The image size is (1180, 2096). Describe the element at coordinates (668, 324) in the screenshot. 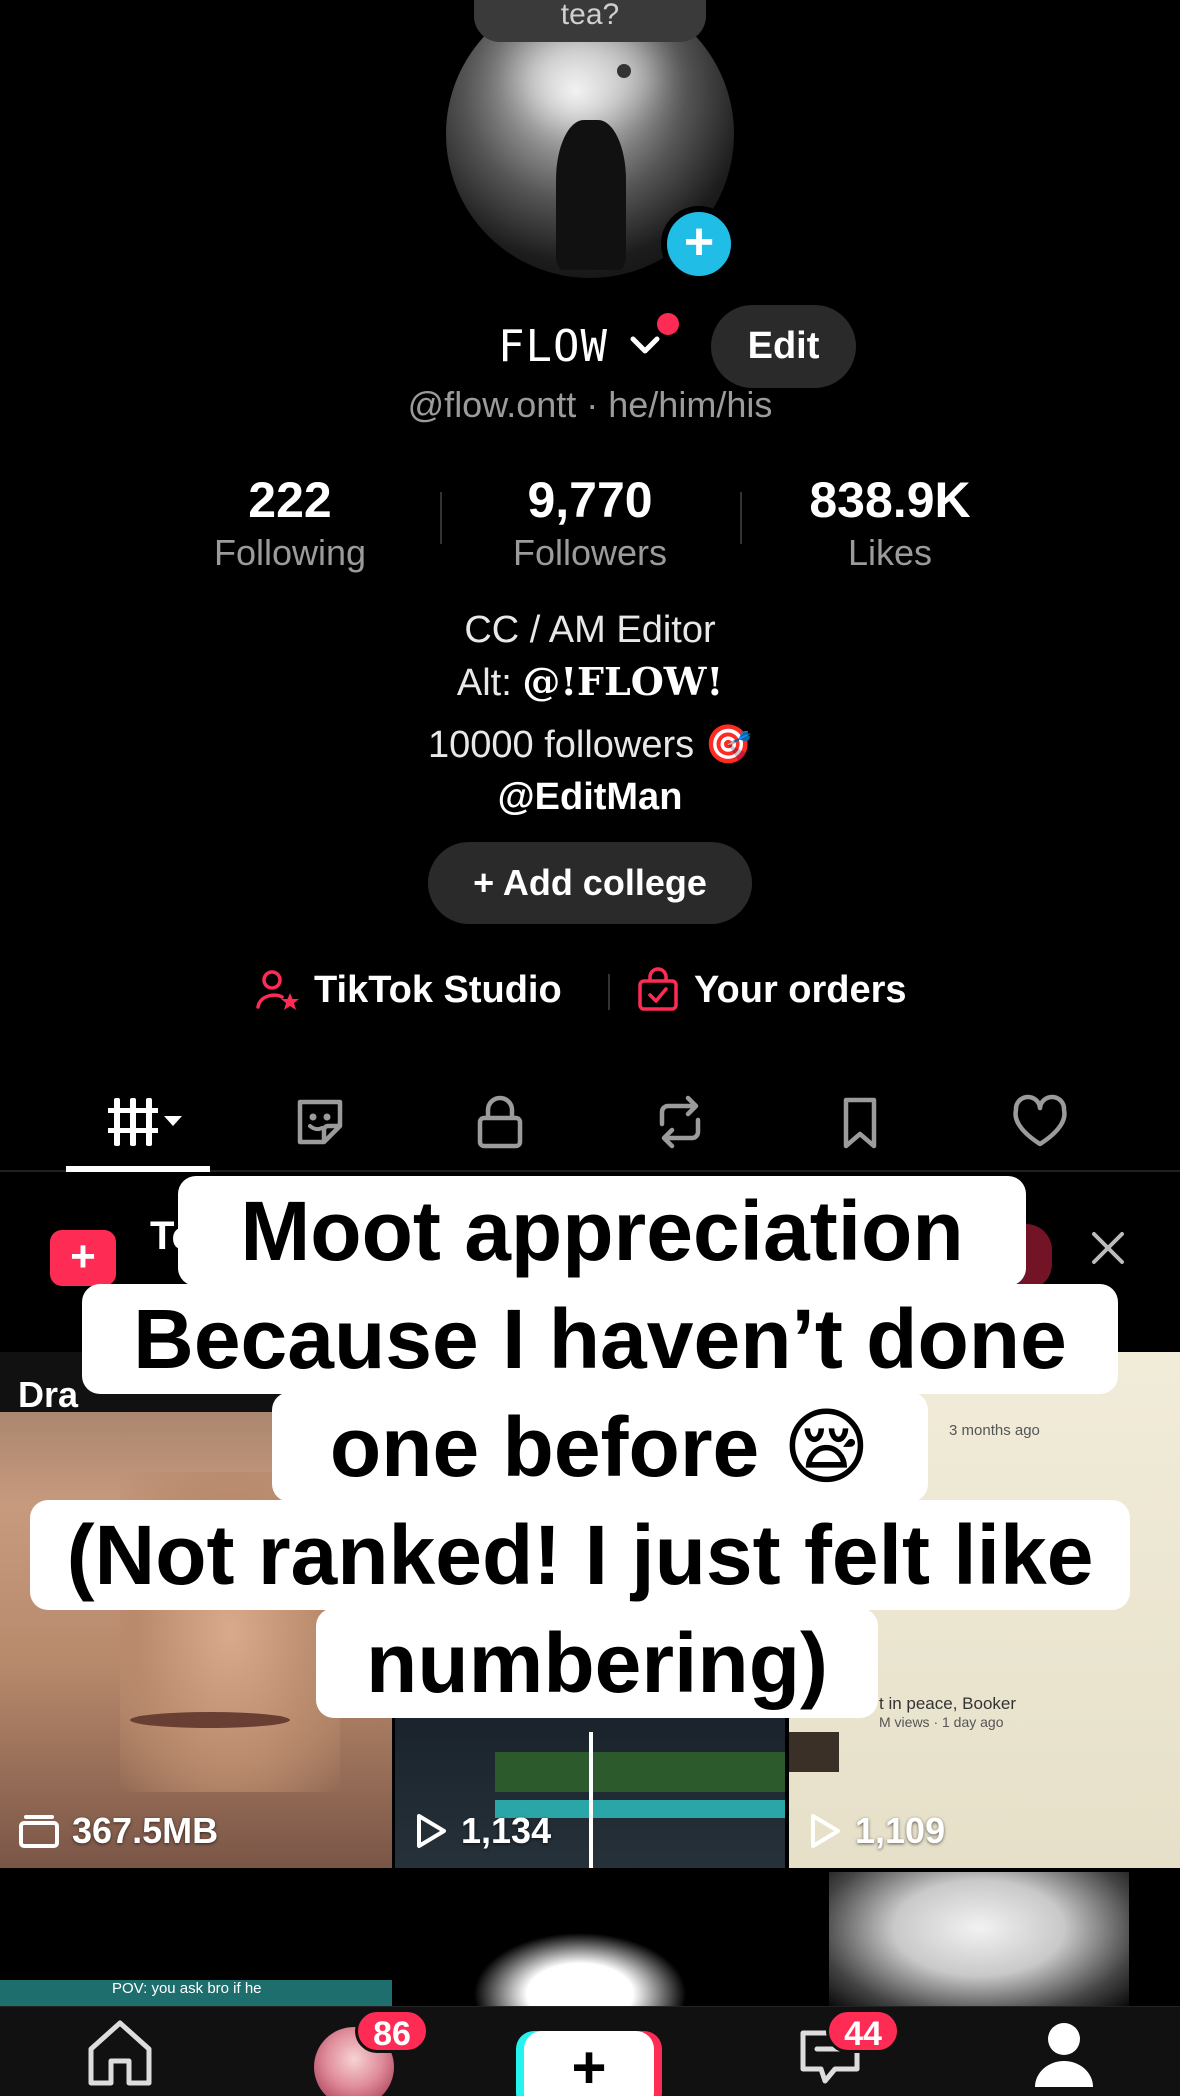

I see `notification-dot` at that location.